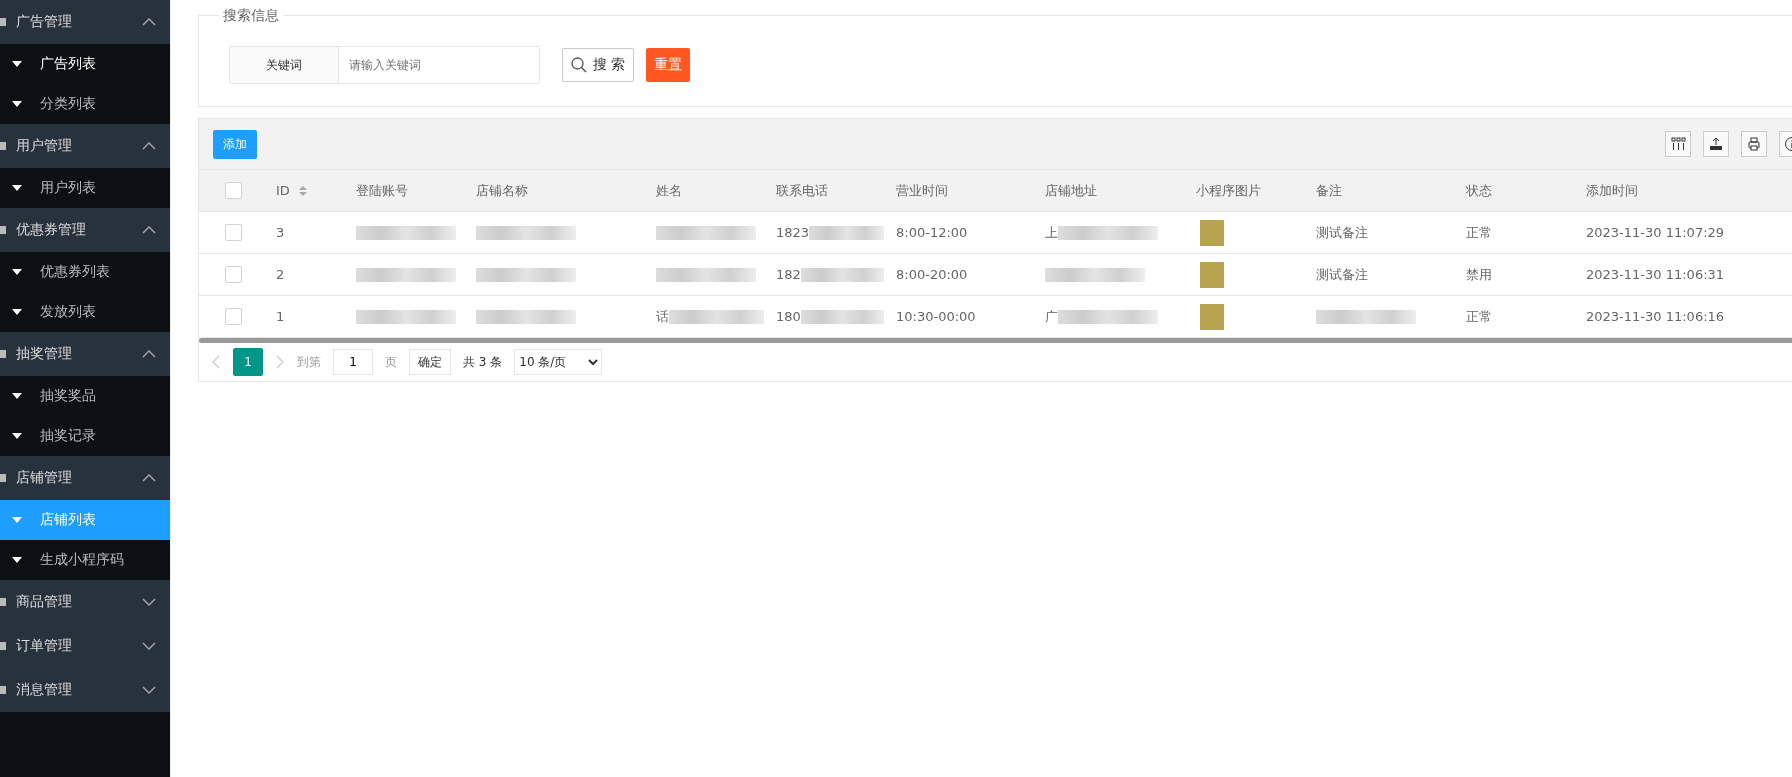  I want to click on horizontal-scrollbar, so click(995, 340).